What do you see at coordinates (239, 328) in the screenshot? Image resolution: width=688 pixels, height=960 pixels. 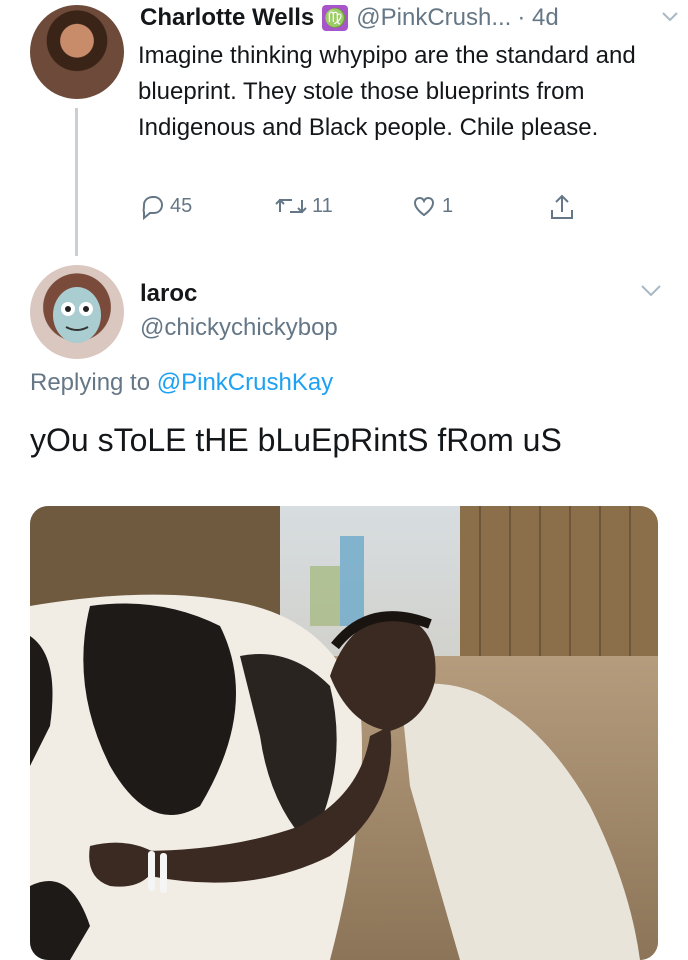 I see `tweet2-author-handle: @chickychickybop` at bounding box center [239, 328].